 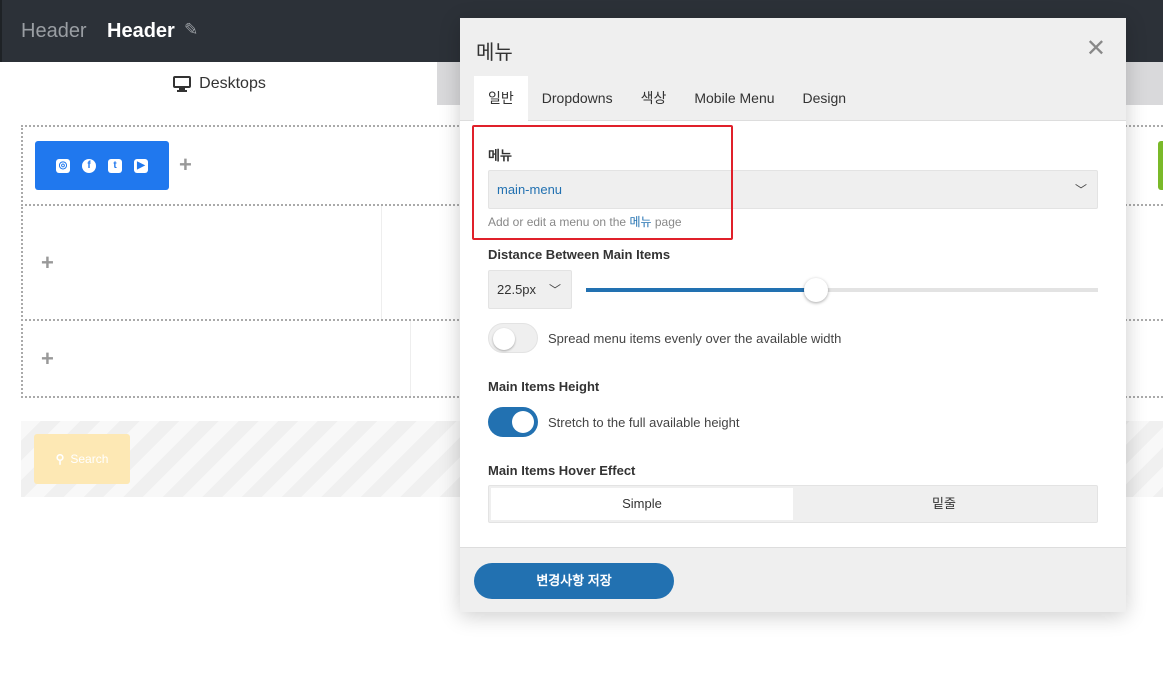 What do you see at coordinates (60, 459) in the screenshot?
I see `search-icon: ⚲` at bounding box center [60, 459].